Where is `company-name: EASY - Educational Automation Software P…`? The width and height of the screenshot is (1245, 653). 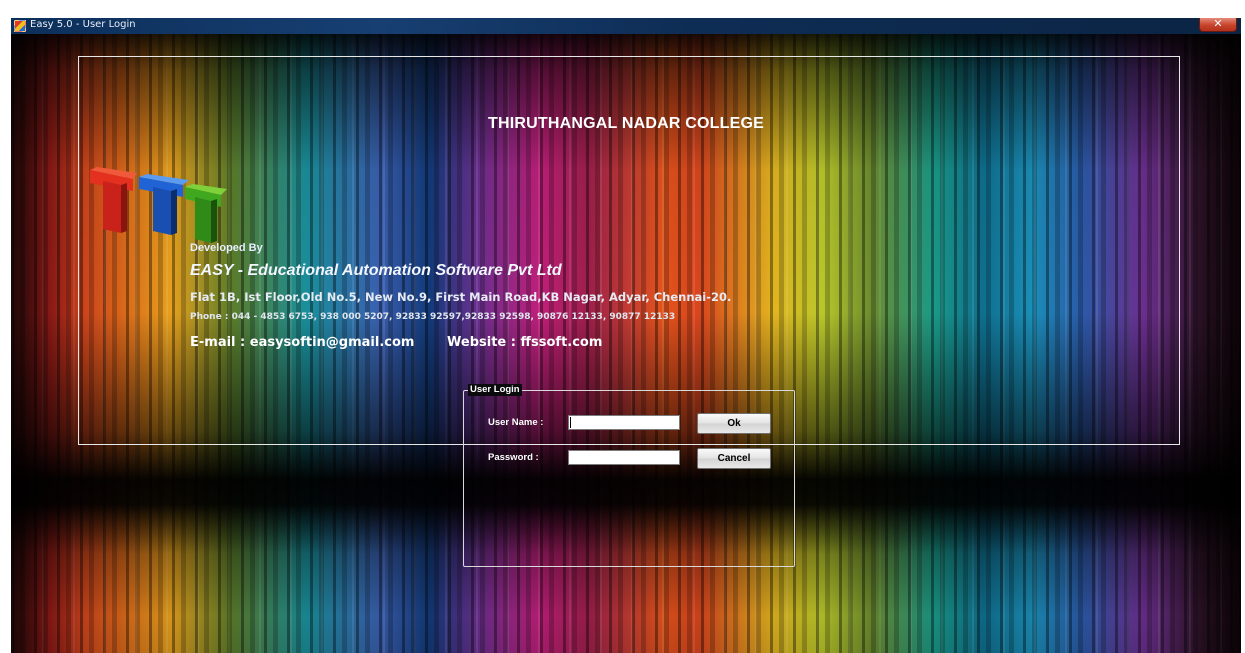
company-name: EASY - Educational Automation Software P… is located at coordinates (376, 270).